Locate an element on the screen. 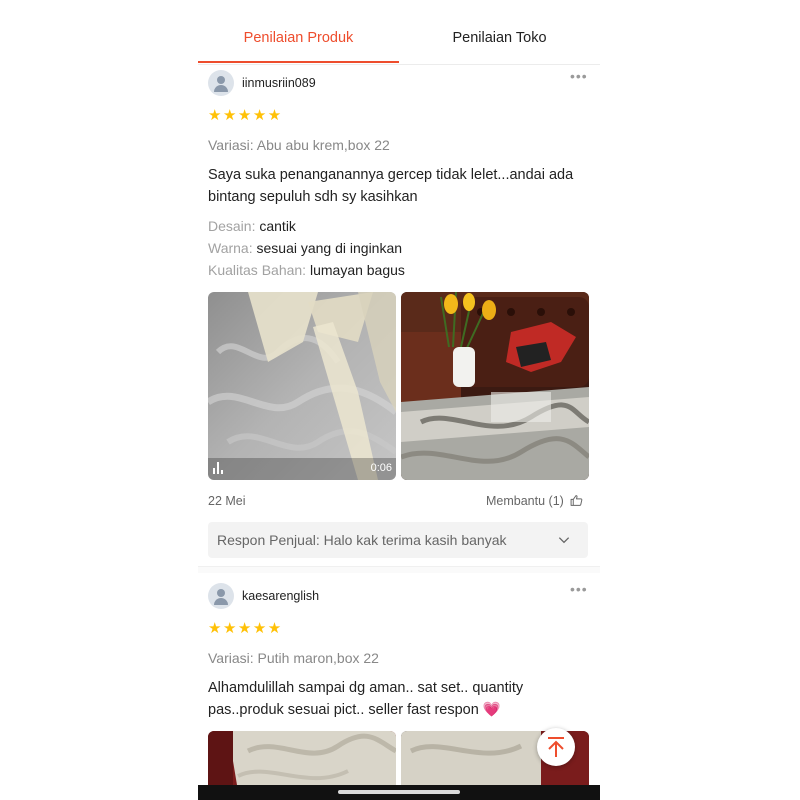  attribute-color: Warna: sesuai yang di inginkan is located at coordinates (305, 248).